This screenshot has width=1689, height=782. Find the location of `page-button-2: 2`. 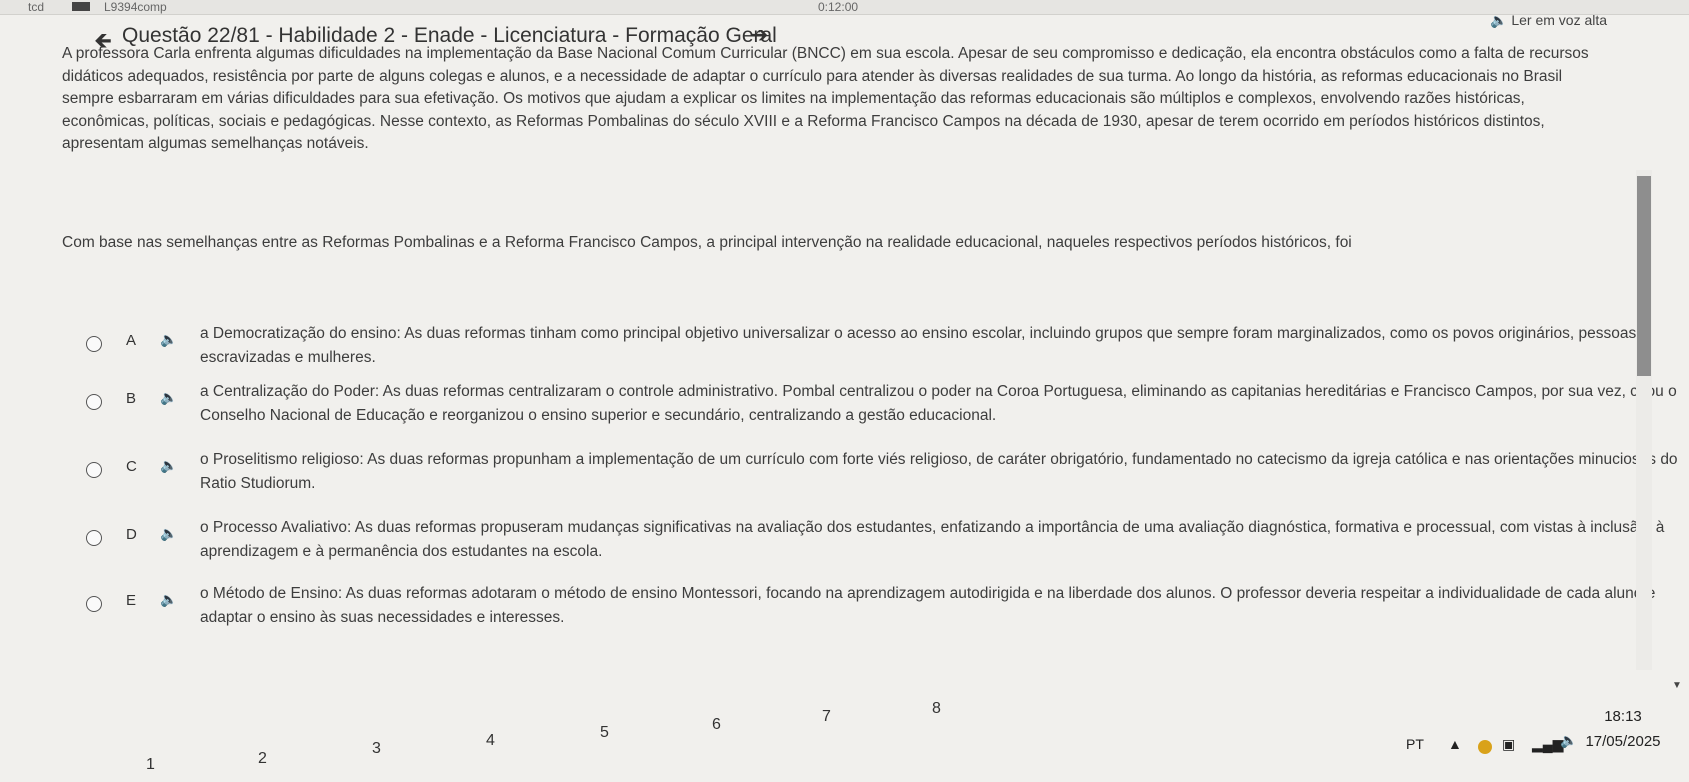

page-button-2: 2 is located at coordinates (262, 759).